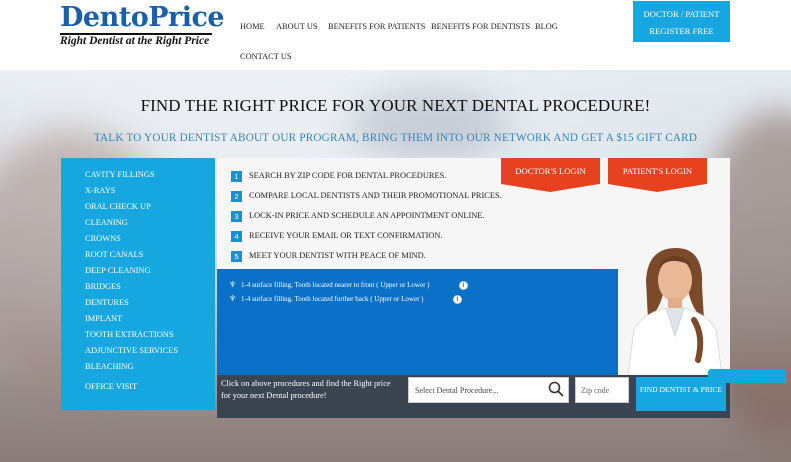 This screenshot has width=791, height=462. What do you see at coordinates (674, 307) in the screenshot?
I see `dentist-photo` at bounding box center [674, 307].